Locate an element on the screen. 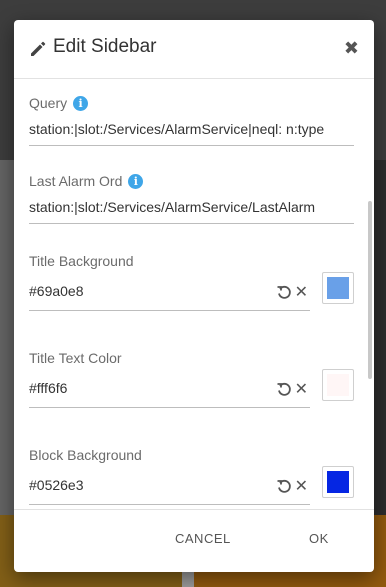 The image size is (386, 587). title-text-color-field: Title Text Color #fff6f6 ✕ is located at coordinates (191, 379).